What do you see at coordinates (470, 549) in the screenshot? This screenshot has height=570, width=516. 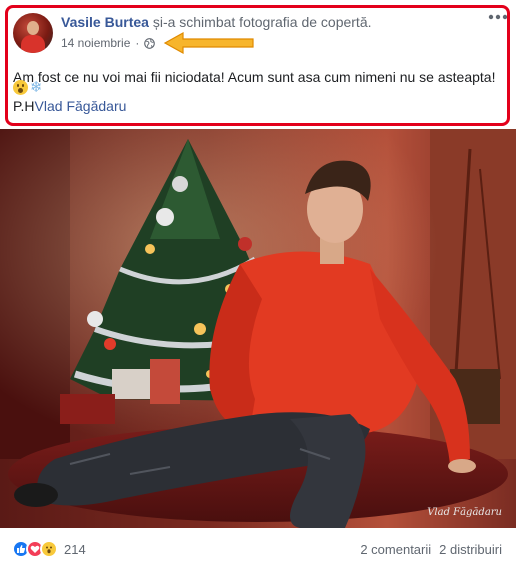 I see `shares-count-link: 2 distribuiri` at bounding box center [470, 549].